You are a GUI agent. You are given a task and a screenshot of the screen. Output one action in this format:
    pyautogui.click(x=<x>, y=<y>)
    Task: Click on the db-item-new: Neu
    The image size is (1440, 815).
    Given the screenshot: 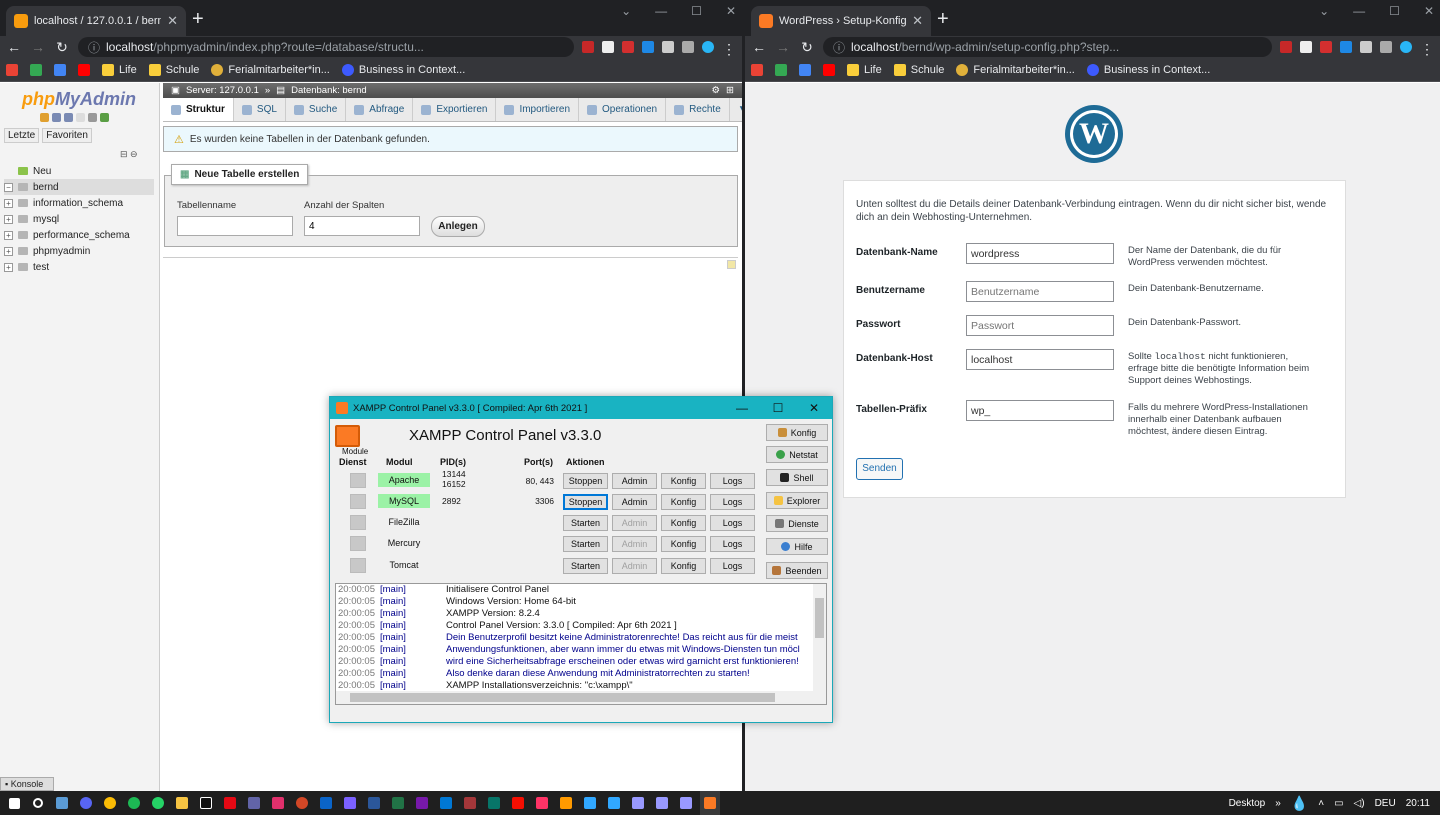 What is the action you would take?
    pyautogui.click(x=79, y=171)
    